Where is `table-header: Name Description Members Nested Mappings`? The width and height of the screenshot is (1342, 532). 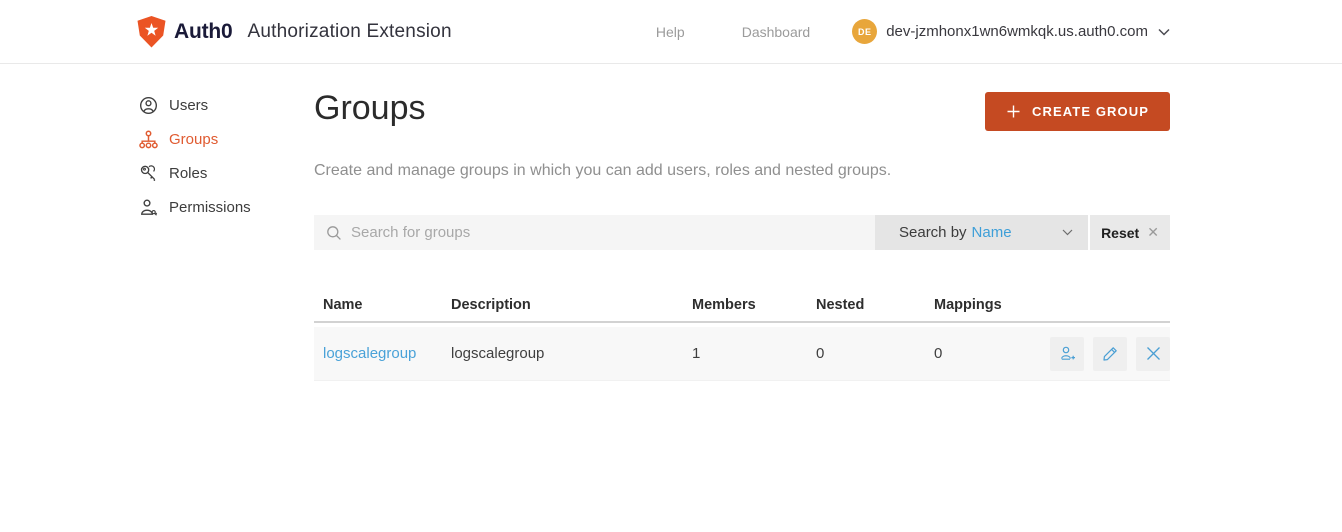 table-header: Name Description Members Nested Mappings is located at coordinates (742, 304).